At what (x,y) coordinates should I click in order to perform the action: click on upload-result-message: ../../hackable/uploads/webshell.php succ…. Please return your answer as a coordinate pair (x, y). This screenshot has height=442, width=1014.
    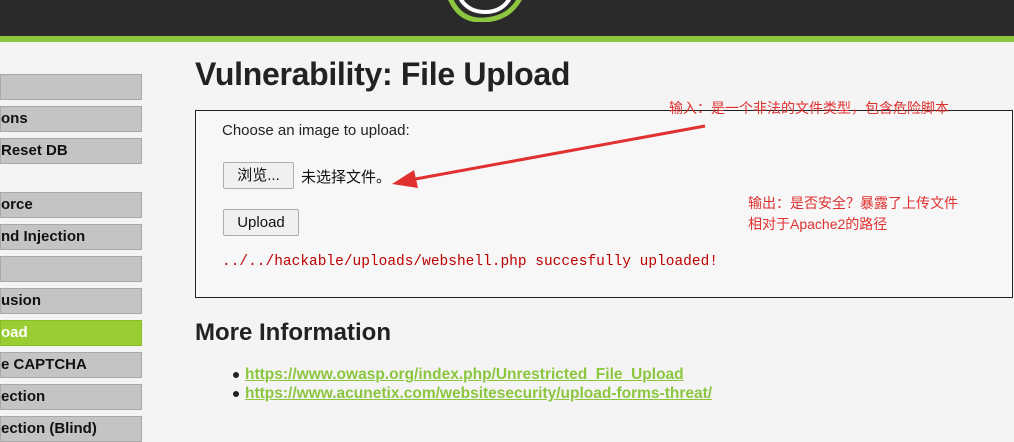
    Looking at the image, I should click on (470, 262).